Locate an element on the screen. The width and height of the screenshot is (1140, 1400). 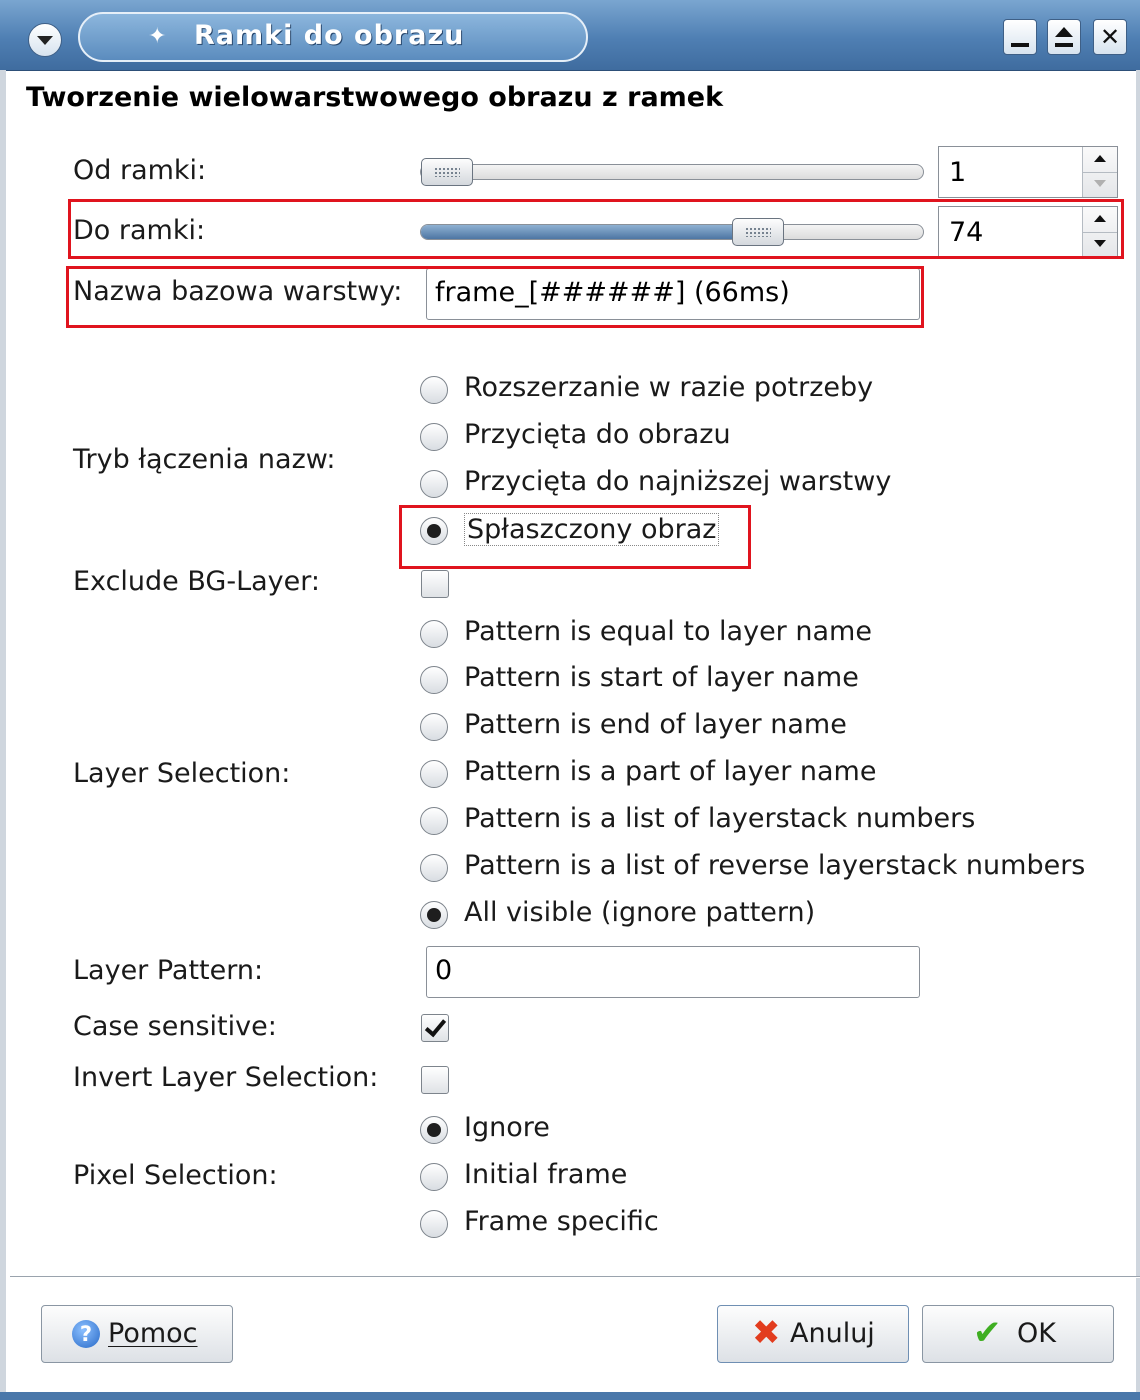
window-border-right is located at coordinates (1138, 735).